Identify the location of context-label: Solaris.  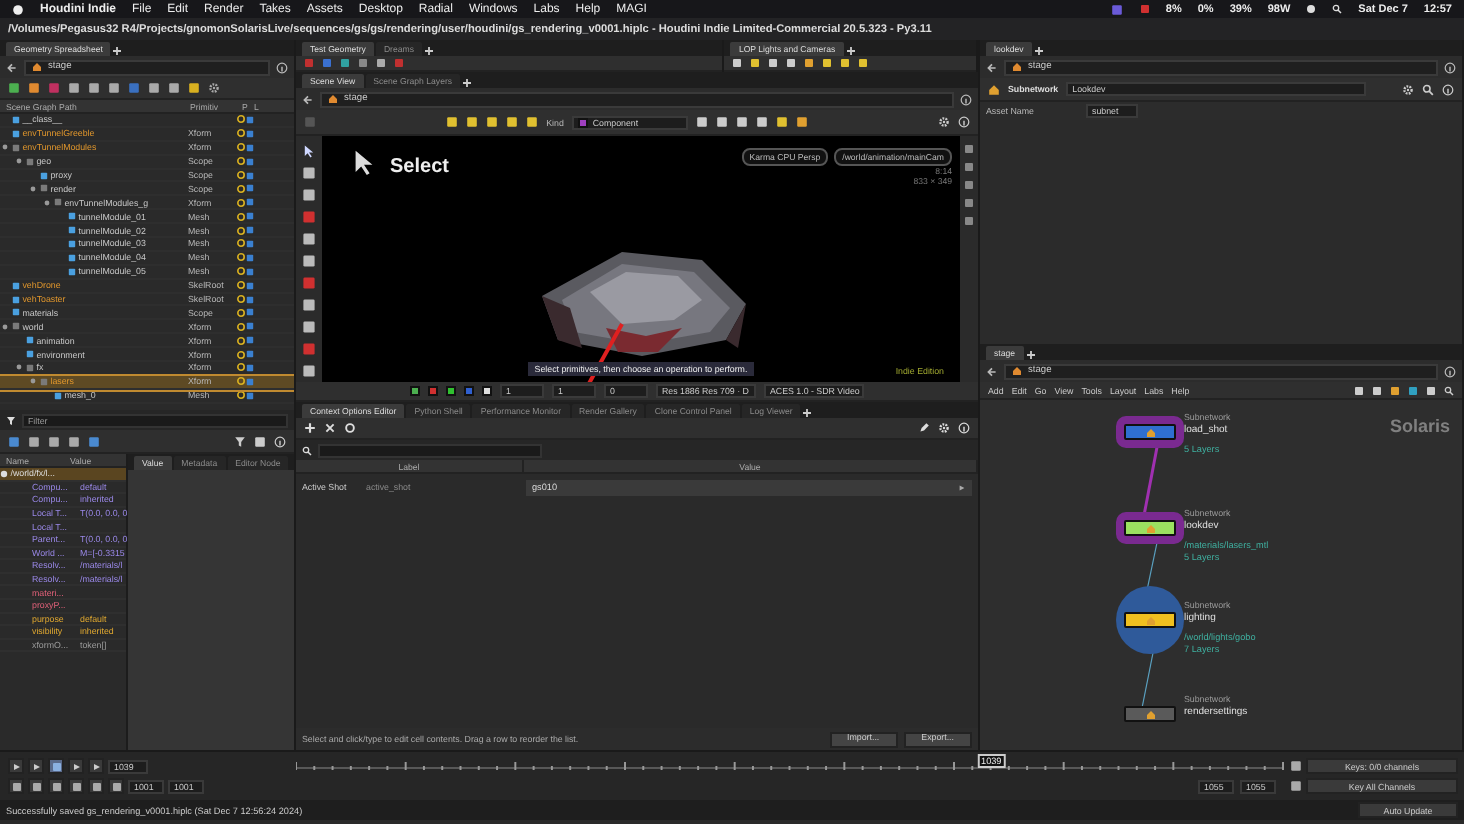
(1419, 426).